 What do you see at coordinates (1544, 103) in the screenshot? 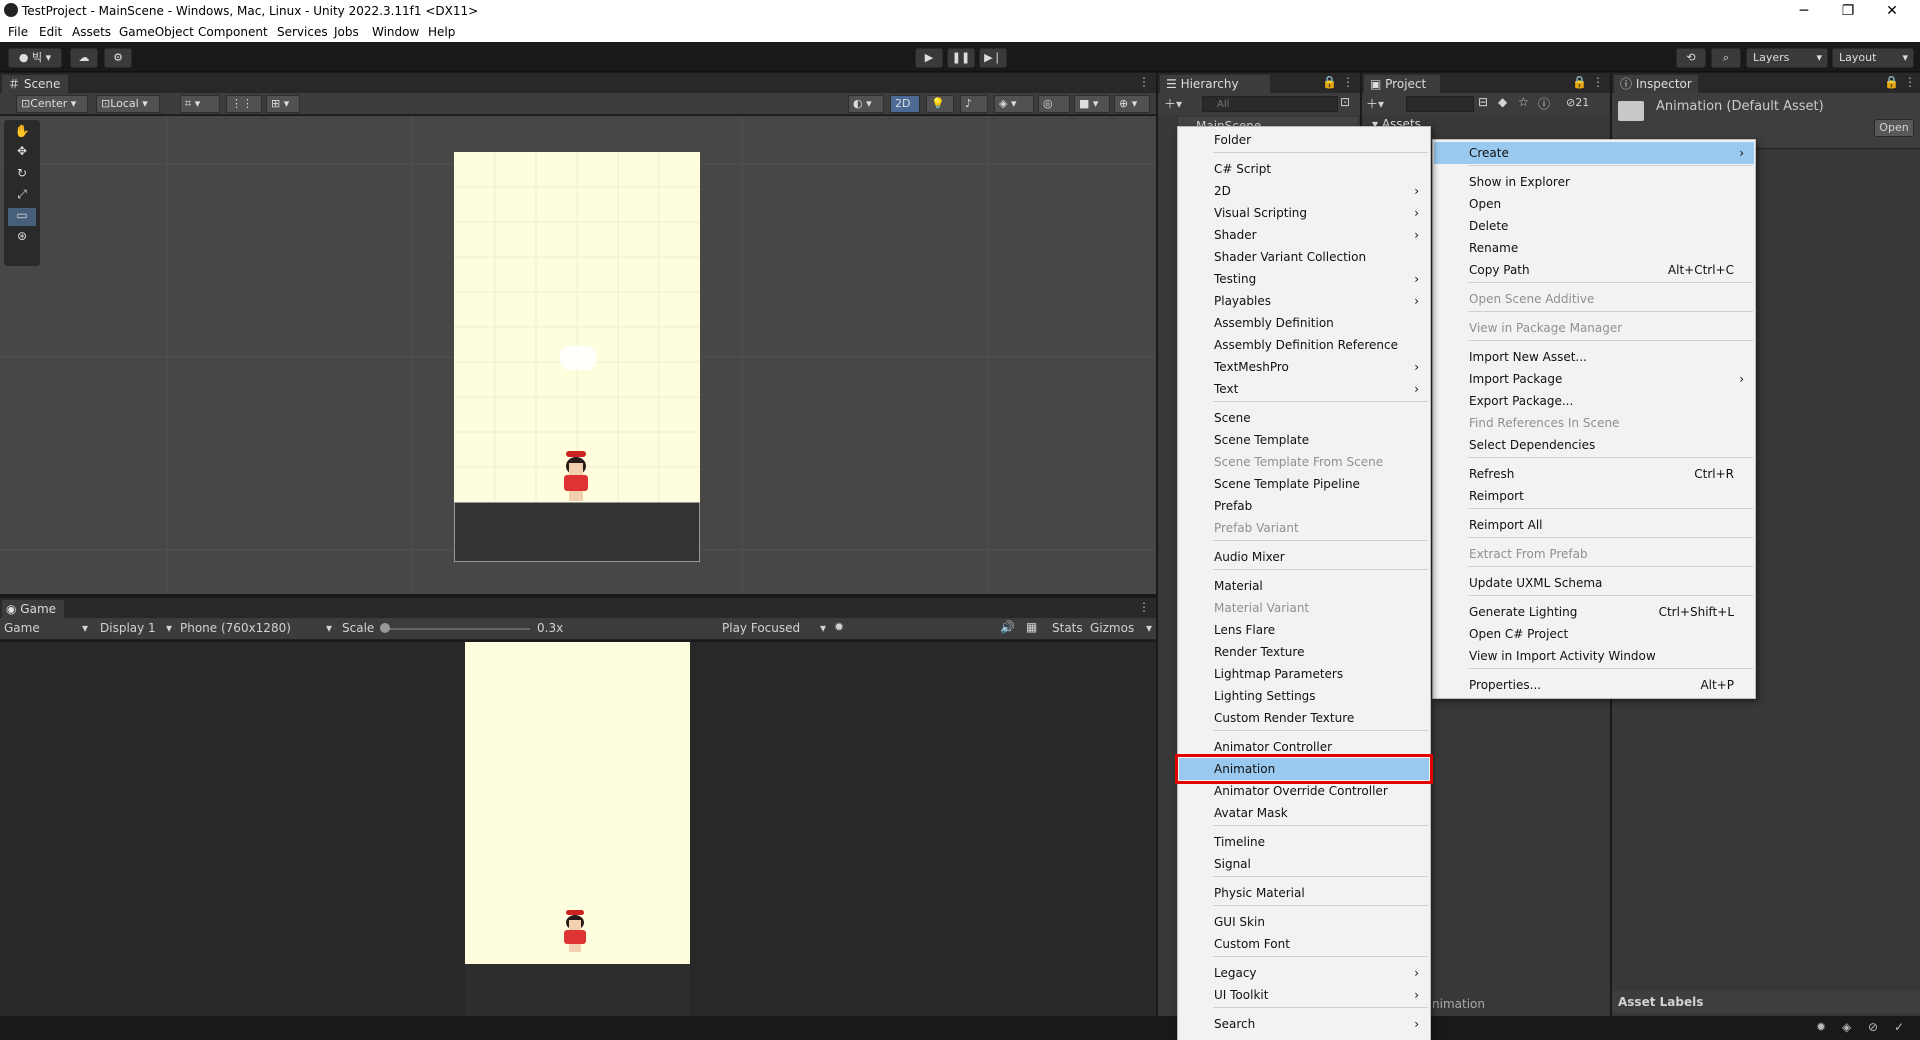
I see `info-icon: ⓘ` at bounding box center [1544, 103].